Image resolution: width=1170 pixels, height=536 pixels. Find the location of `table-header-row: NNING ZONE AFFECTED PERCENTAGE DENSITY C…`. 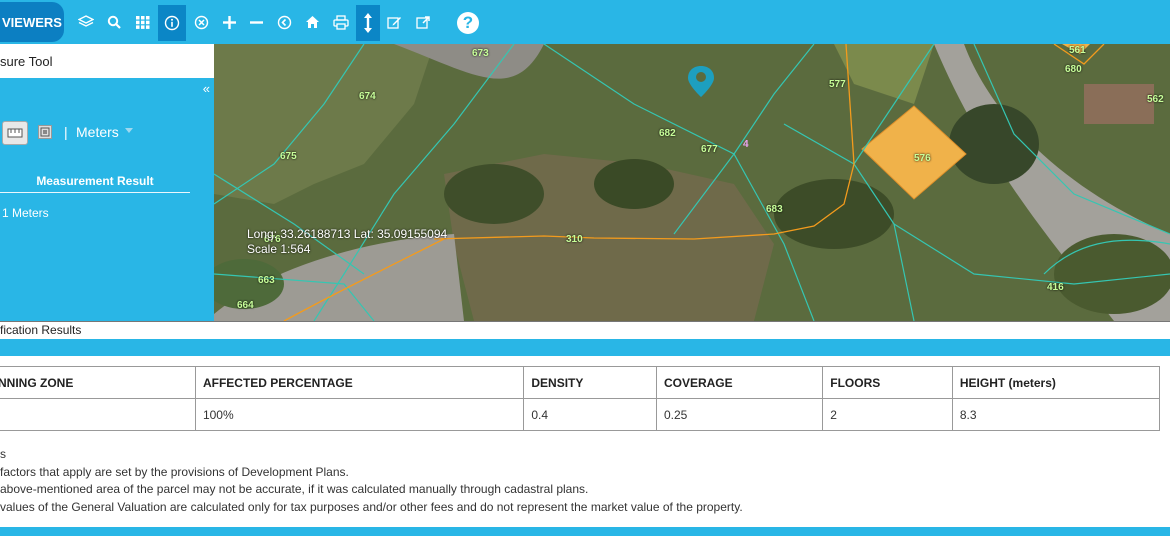

table-header-row: NNING ZONE AFFECTED PERCENTAGE DENSITY C… is located at coordinates (580, 382).